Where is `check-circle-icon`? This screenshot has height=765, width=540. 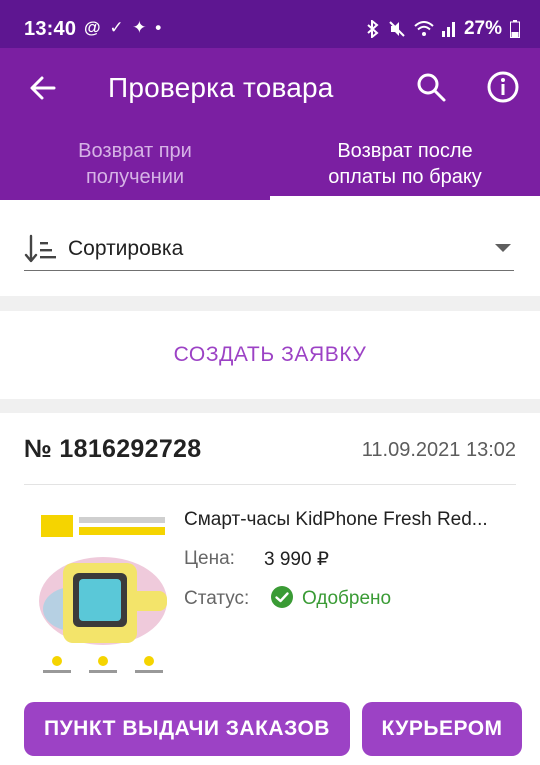
check-circle-icon is located at coordinates (282, 597).